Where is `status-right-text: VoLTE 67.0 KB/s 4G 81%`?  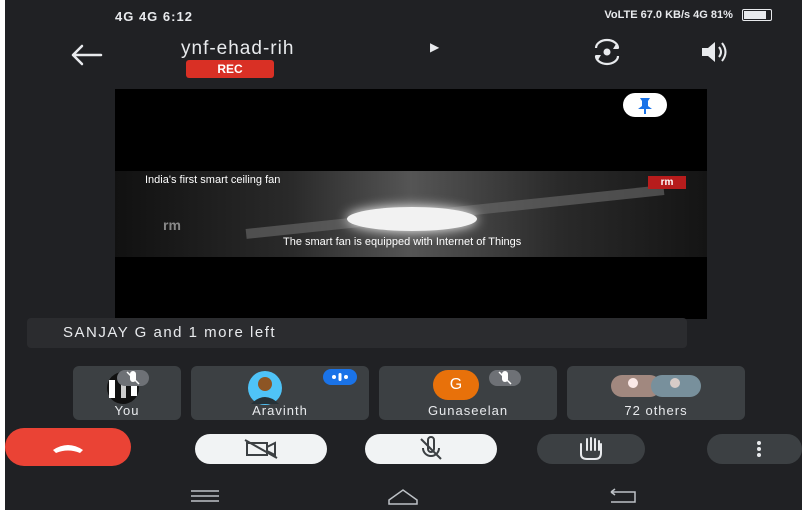 status-right-text: VoLTE 67.0 KB/s 4G 81% is located at coordinates (668, 15).